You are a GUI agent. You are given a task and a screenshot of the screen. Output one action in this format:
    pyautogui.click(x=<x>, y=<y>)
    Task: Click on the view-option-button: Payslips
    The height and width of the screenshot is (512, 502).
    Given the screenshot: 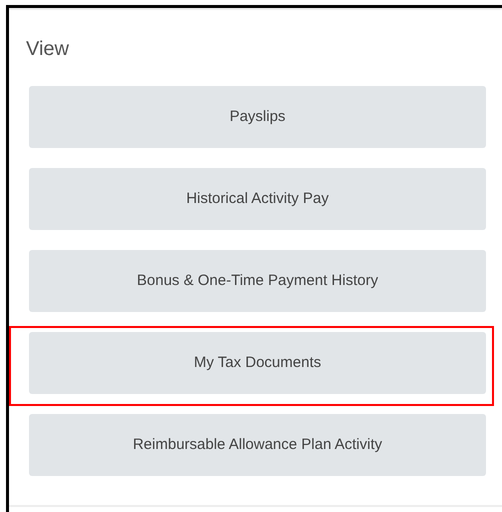 What is the action you would take?
    pyautogui.click(x=257, y=117)
    